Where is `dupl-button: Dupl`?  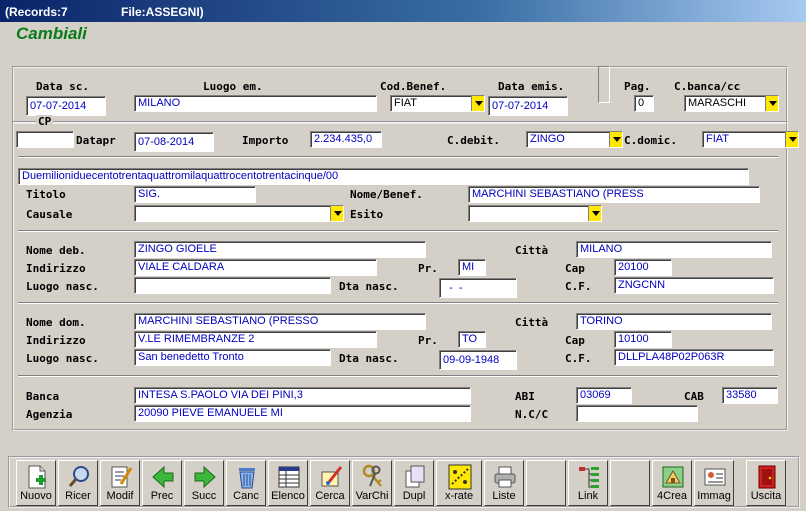
dupl-button: Dupl is located at coordinates (414, 483).